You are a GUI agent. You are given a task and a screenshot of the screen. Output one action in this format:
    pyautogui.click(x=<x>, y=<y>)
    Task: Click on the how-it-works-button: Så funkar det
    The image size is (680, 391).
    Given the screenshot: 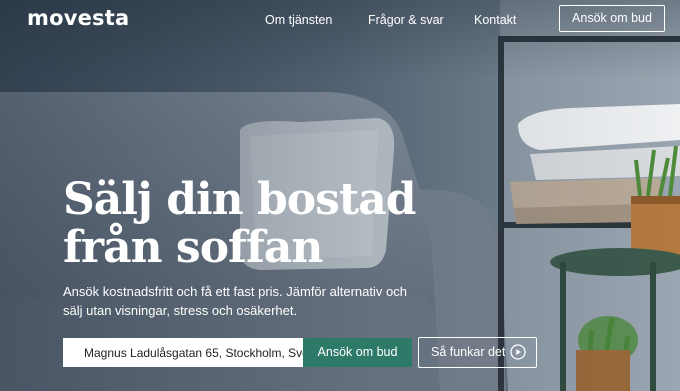 What is the action you would take?
    pyautogui.click(x=477, y=352)
    